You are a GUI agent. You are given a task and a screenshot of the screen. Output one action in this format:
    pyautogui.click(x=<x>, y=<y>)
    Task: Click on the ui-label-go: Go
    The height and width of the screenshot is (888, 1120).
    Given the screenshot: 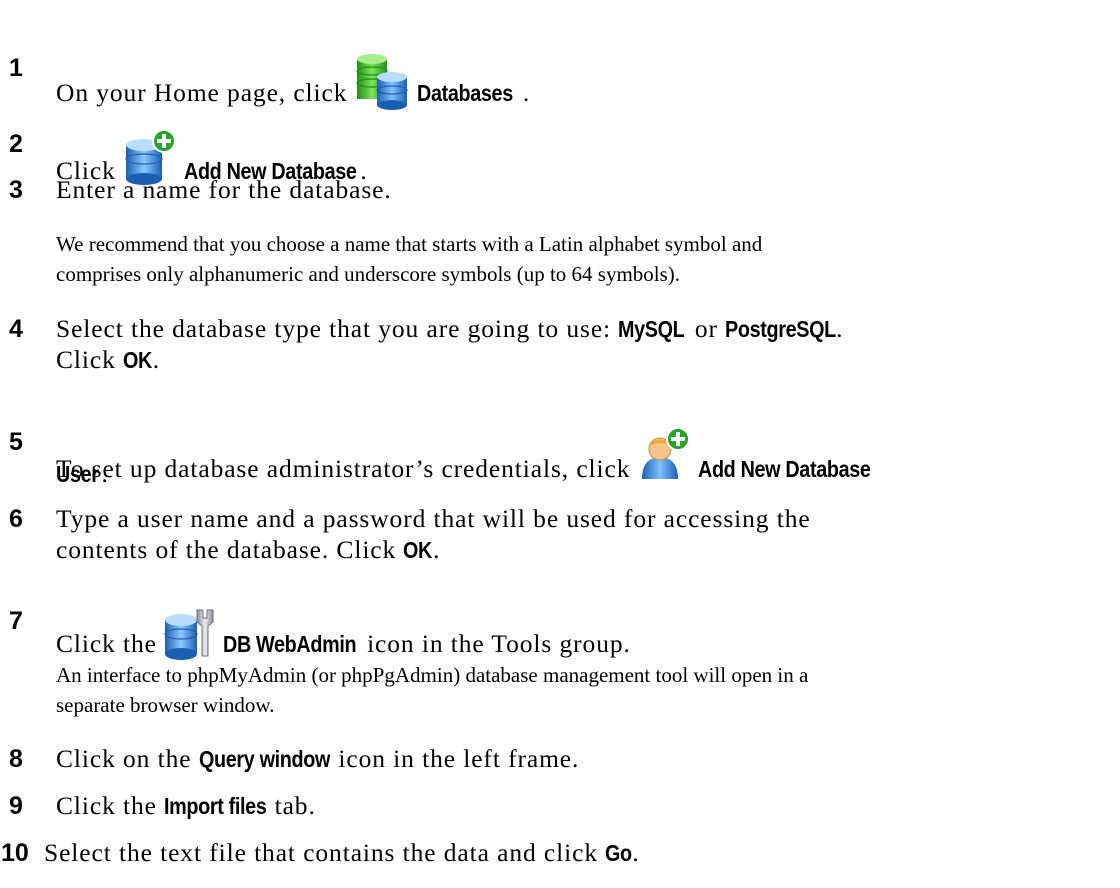 What is the action you would take?
    pyautogui.click(x=619, y=853)
    